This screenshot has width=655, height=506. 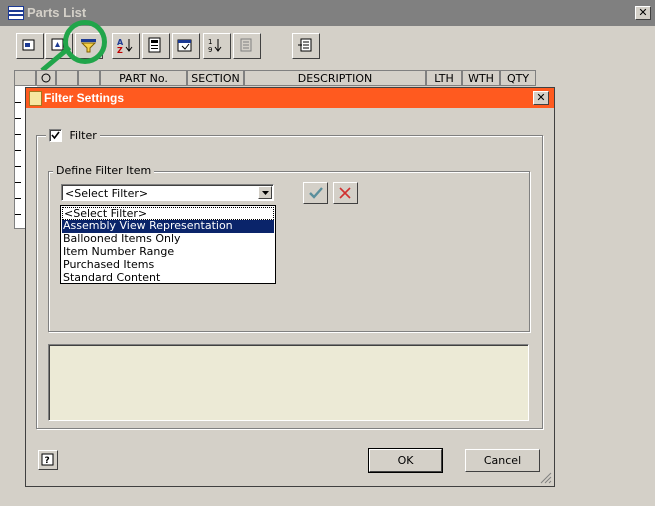 I want to click on grid-search-header, so click(x=46, y=78).